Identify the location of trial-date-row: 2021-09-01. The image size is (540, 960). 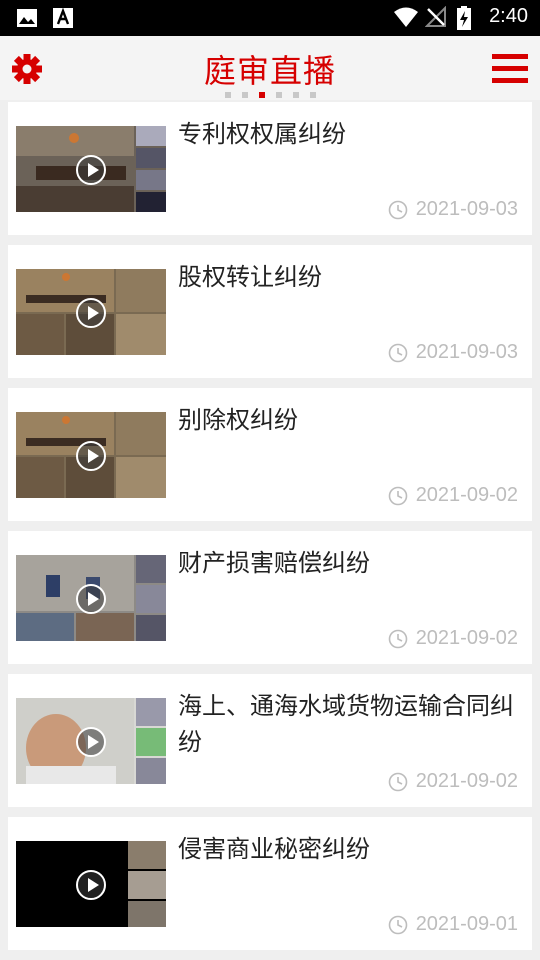
(453, 924).